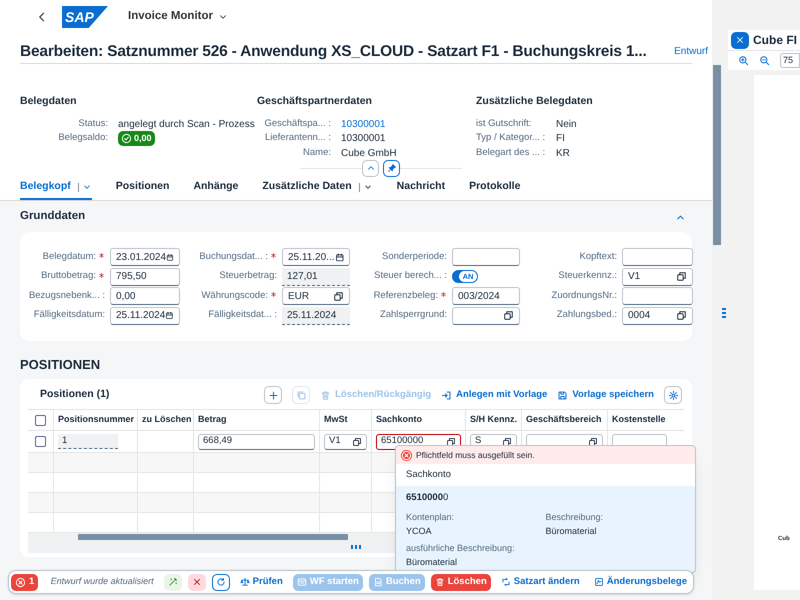  Describe the element at coordinates (446, 395) in the screenshot. I see `import-icon` at that location.